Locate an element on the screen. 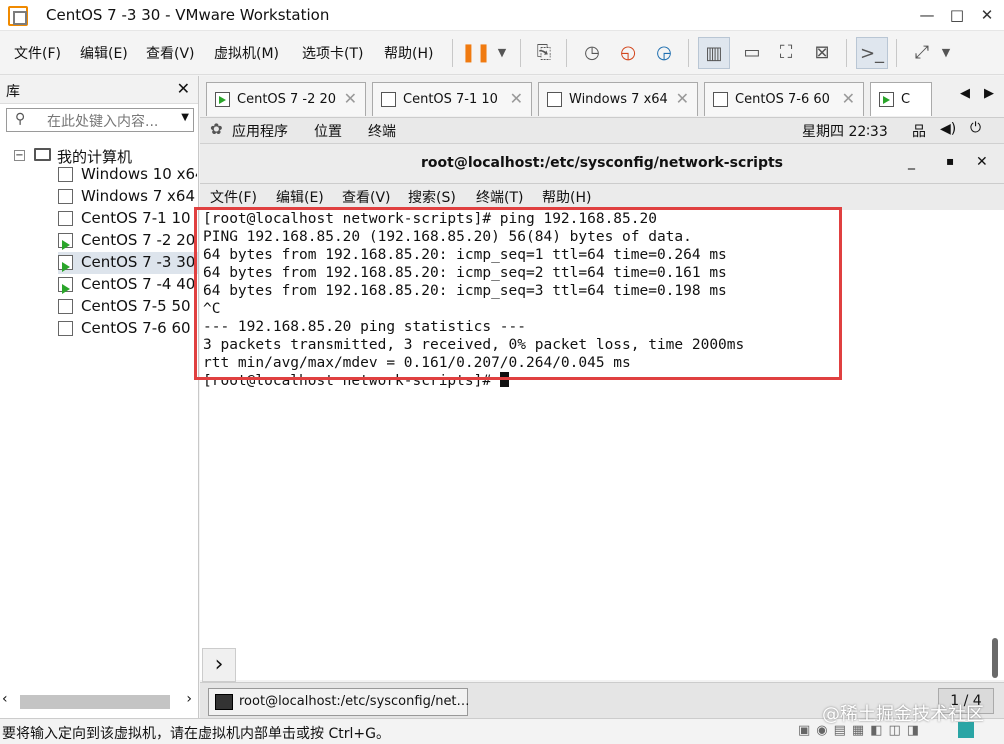  maximize-button: □ is located at coordinates (957, 15).